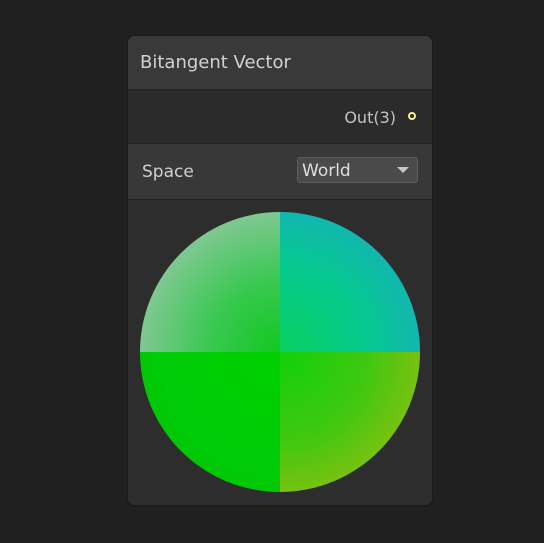 Image resolution: width=544 pixels, height=543 pixels. What do you see at coordinates (280, 117) in the screenshot?
I see `output-ports: Out(3)` at bounding box center [280, 117].